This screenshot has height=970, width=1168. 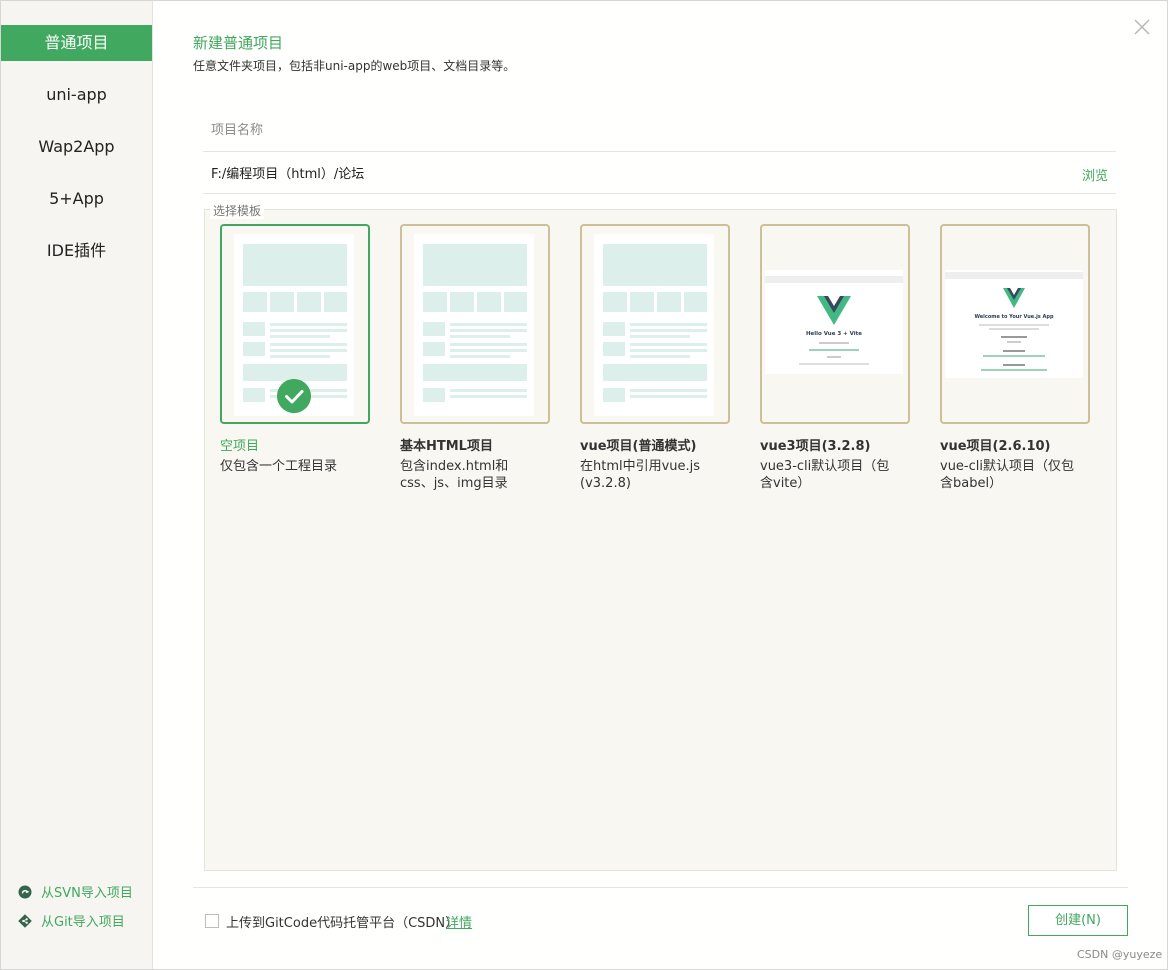 I want to click on template-name: vue3项目(3.2.8), so click(x=815, y=446).